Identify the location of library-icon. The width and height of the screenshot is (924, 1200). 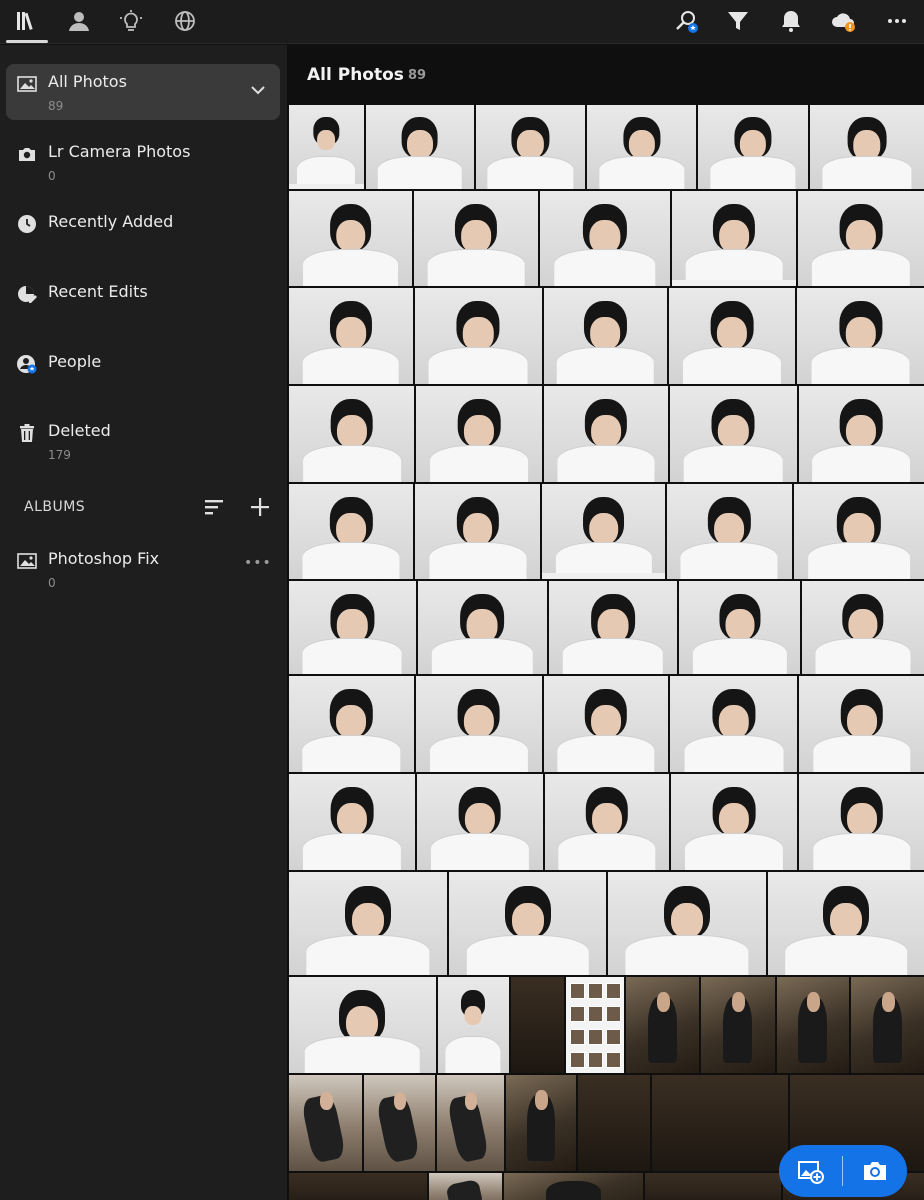
(27, 21).